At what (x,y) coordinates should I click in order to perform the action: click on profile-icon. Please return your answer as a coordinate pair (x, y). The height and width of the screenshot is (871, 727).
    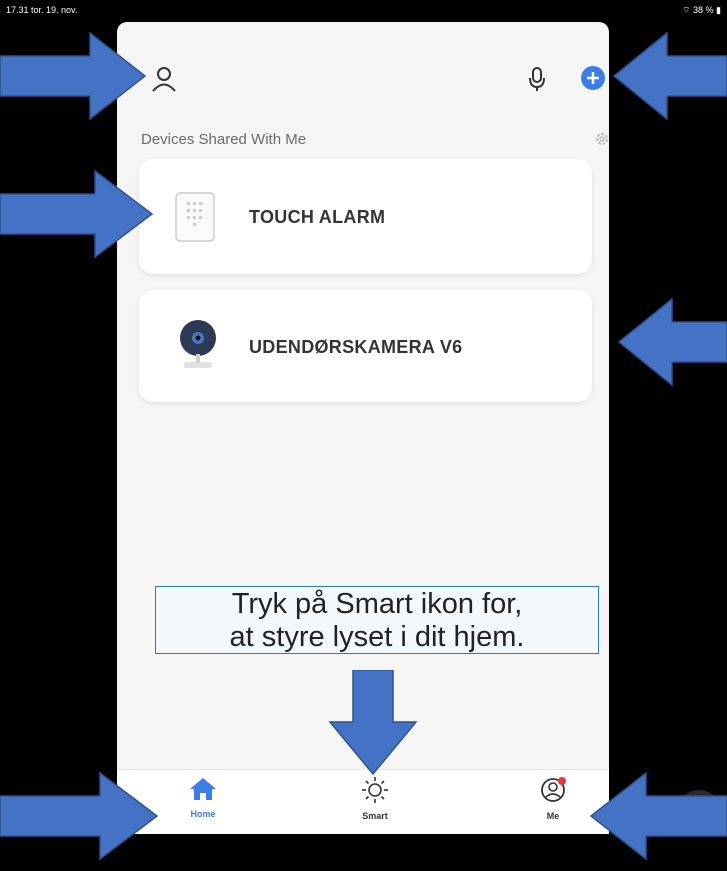
    Looking at the image, I should click on (164, 79).